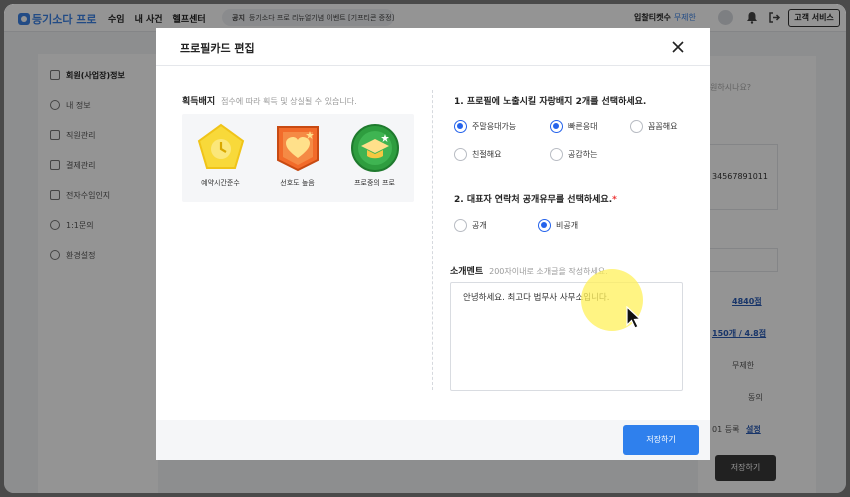 The width and height of the screenshot is (850, 497). Describe the element at coordinates (614, 200) in the screenshot. I see `required-mark: *` at that location.